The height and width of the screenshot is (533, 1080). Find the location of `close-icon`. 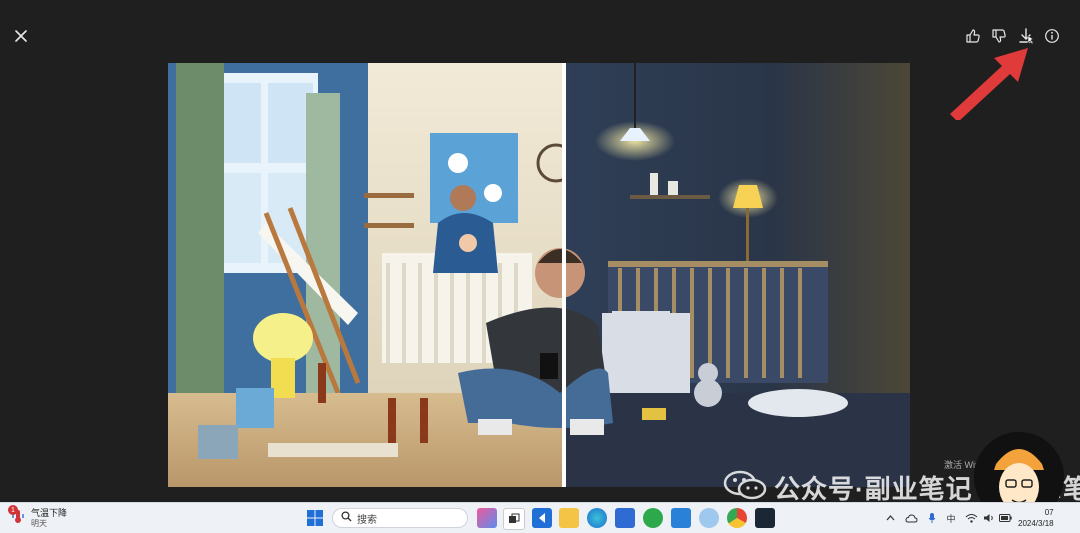

close-icon is located at coordinates (21, 36).